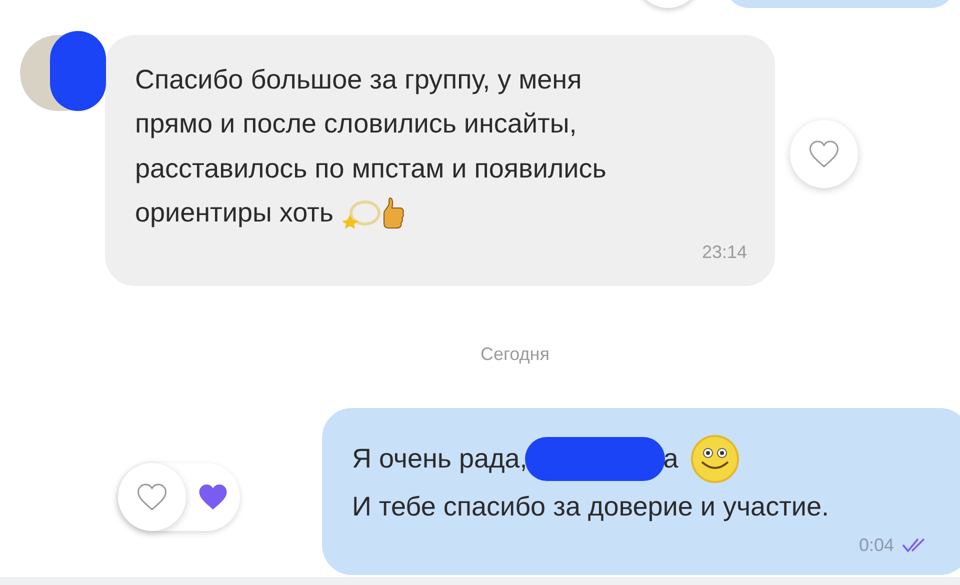  Describe the element at coordinates (876, 545) in the screenshot. I see `message-time: 0:04` at that location.